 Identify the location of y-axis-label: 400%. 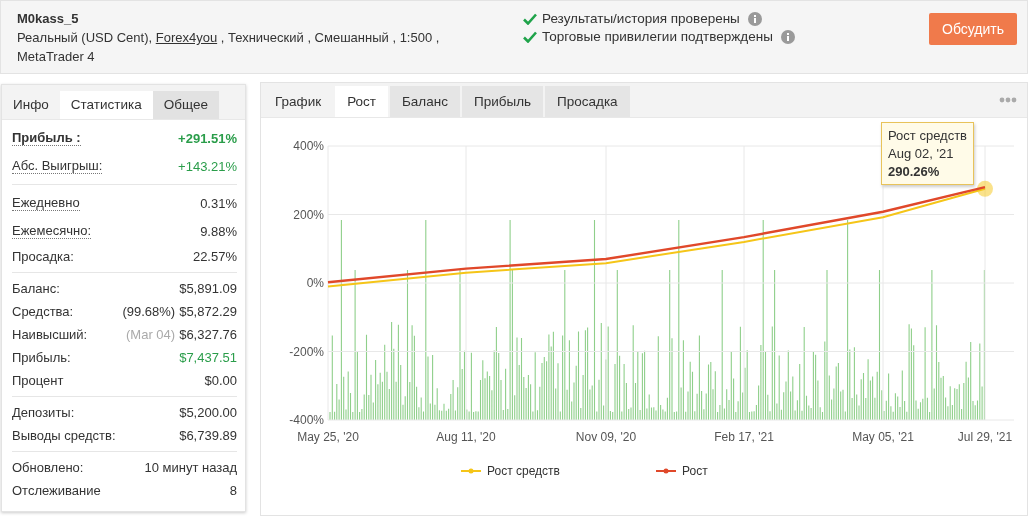
(308, 146).